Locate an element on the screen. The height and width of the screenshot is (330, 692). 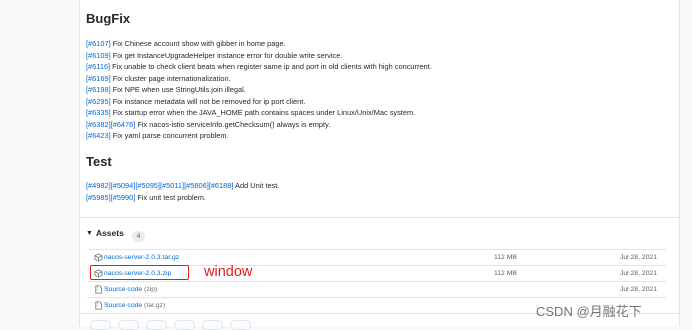
issue-link: [#6335] is located at coordinates (98, 112).